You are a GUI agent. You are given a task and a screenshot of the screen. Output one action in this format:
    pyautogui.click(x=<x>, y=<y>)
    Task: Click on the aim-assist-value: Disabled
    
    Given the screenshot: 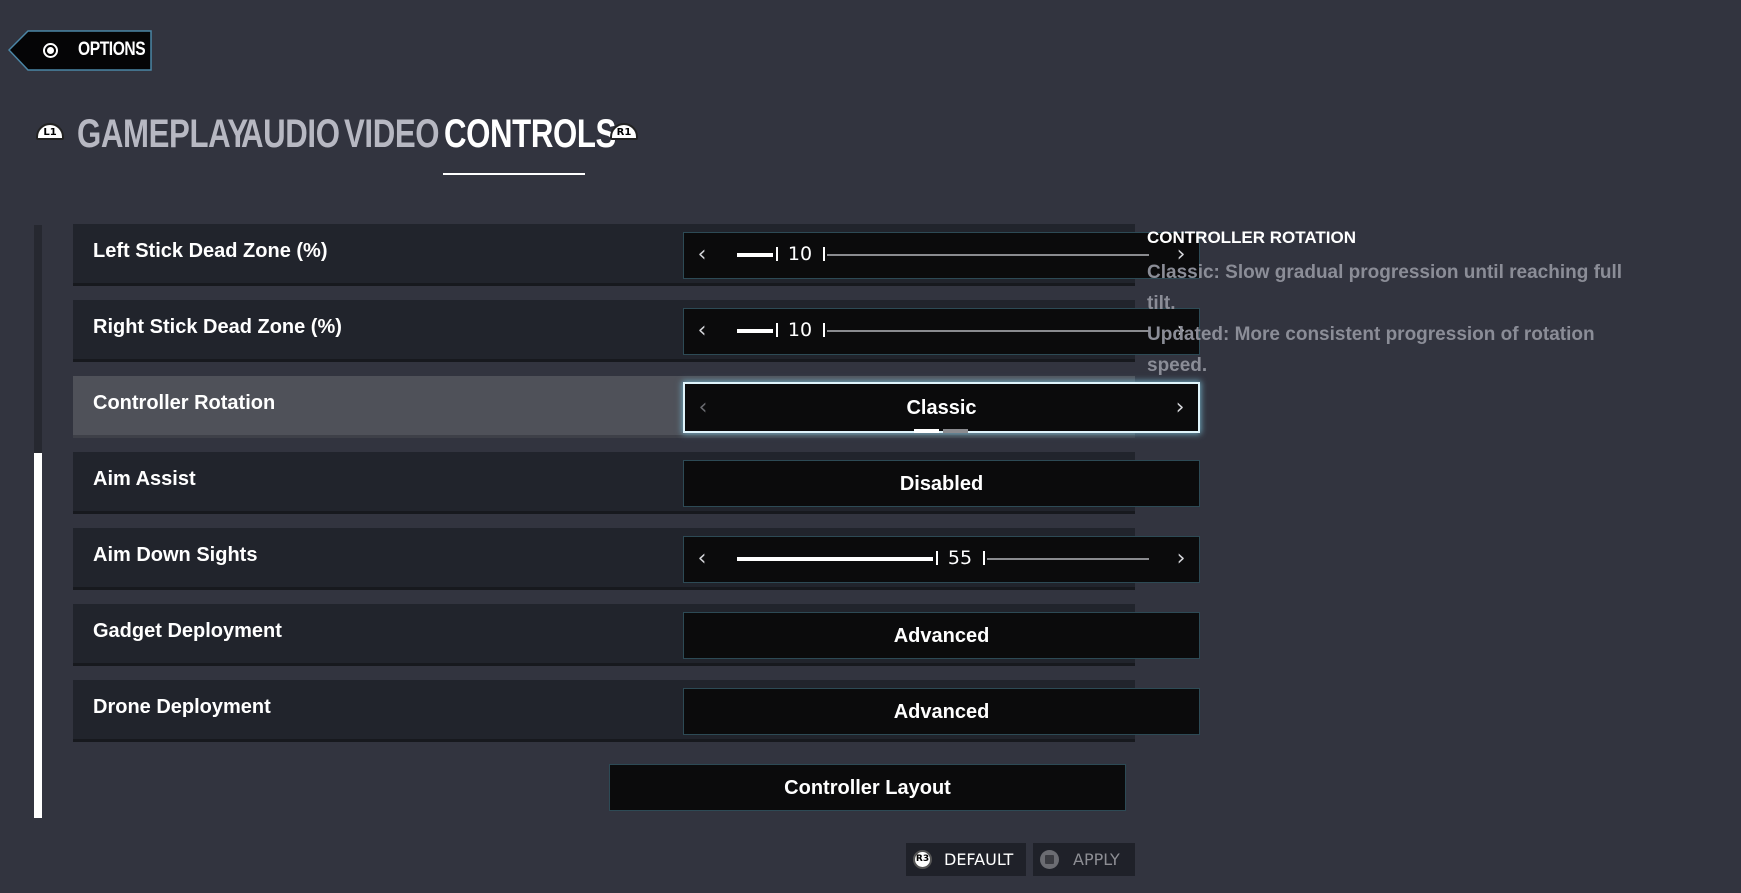 What is the action you would take?
    pyautogui.click(x=941, y=483)
    